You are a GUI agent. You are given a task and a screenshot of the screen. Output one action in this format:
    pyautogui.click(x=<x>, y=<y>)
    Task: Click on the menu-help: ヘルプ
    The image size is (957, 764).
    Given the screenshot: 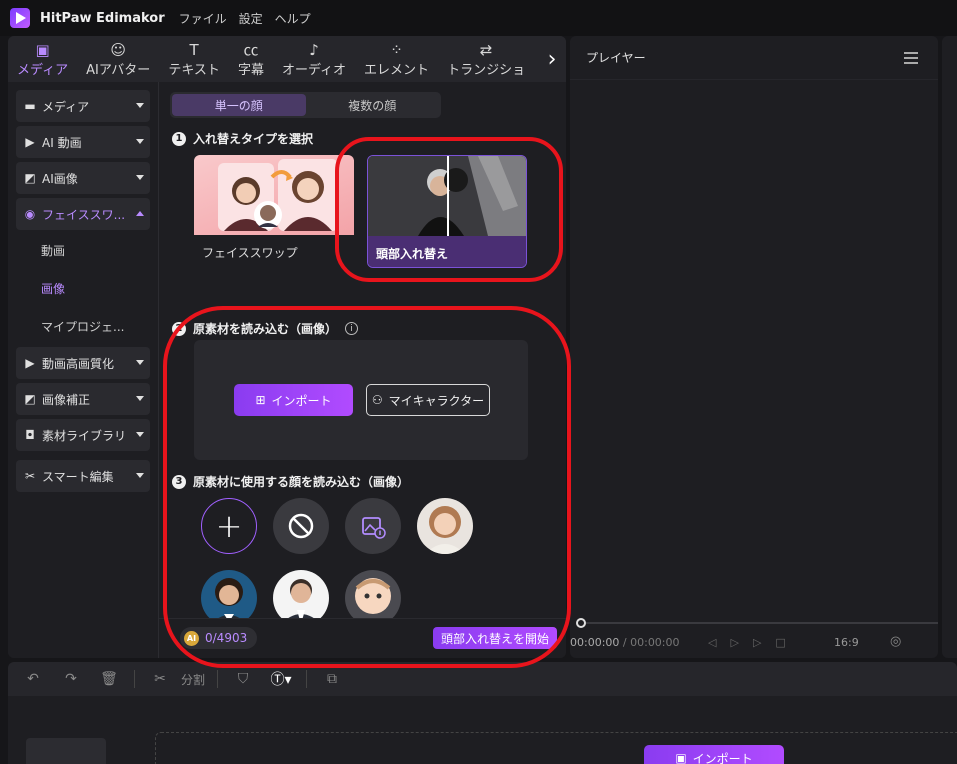 What is the action you would take?
    pyautogui.click(x=293, y=18)
    